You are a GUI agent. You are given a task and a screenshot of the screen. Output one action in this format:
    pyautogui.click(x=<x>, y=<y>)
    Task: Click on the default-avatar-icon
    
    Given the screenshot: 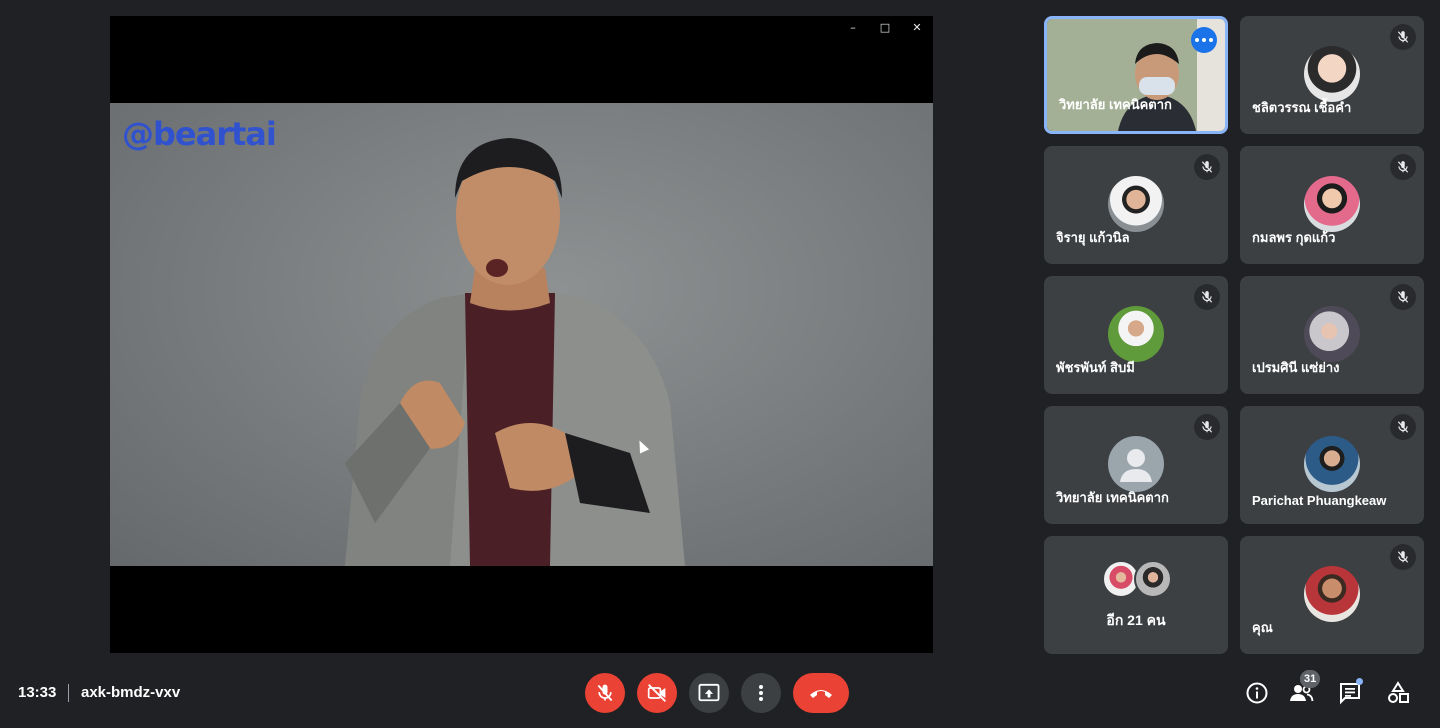 What is the action you would take?
    pyautogui.click(x=1136, y=464)
    